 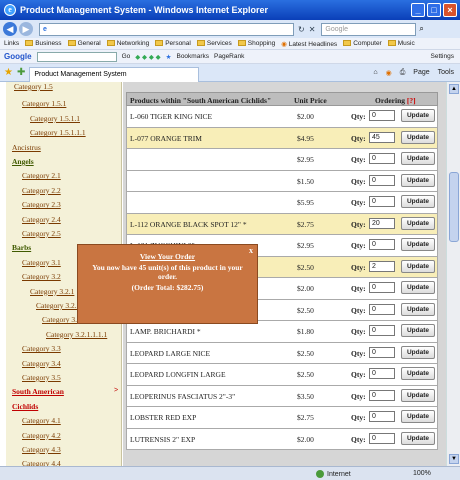 I want to click on help-link: [?], so click(x=411, y=100).